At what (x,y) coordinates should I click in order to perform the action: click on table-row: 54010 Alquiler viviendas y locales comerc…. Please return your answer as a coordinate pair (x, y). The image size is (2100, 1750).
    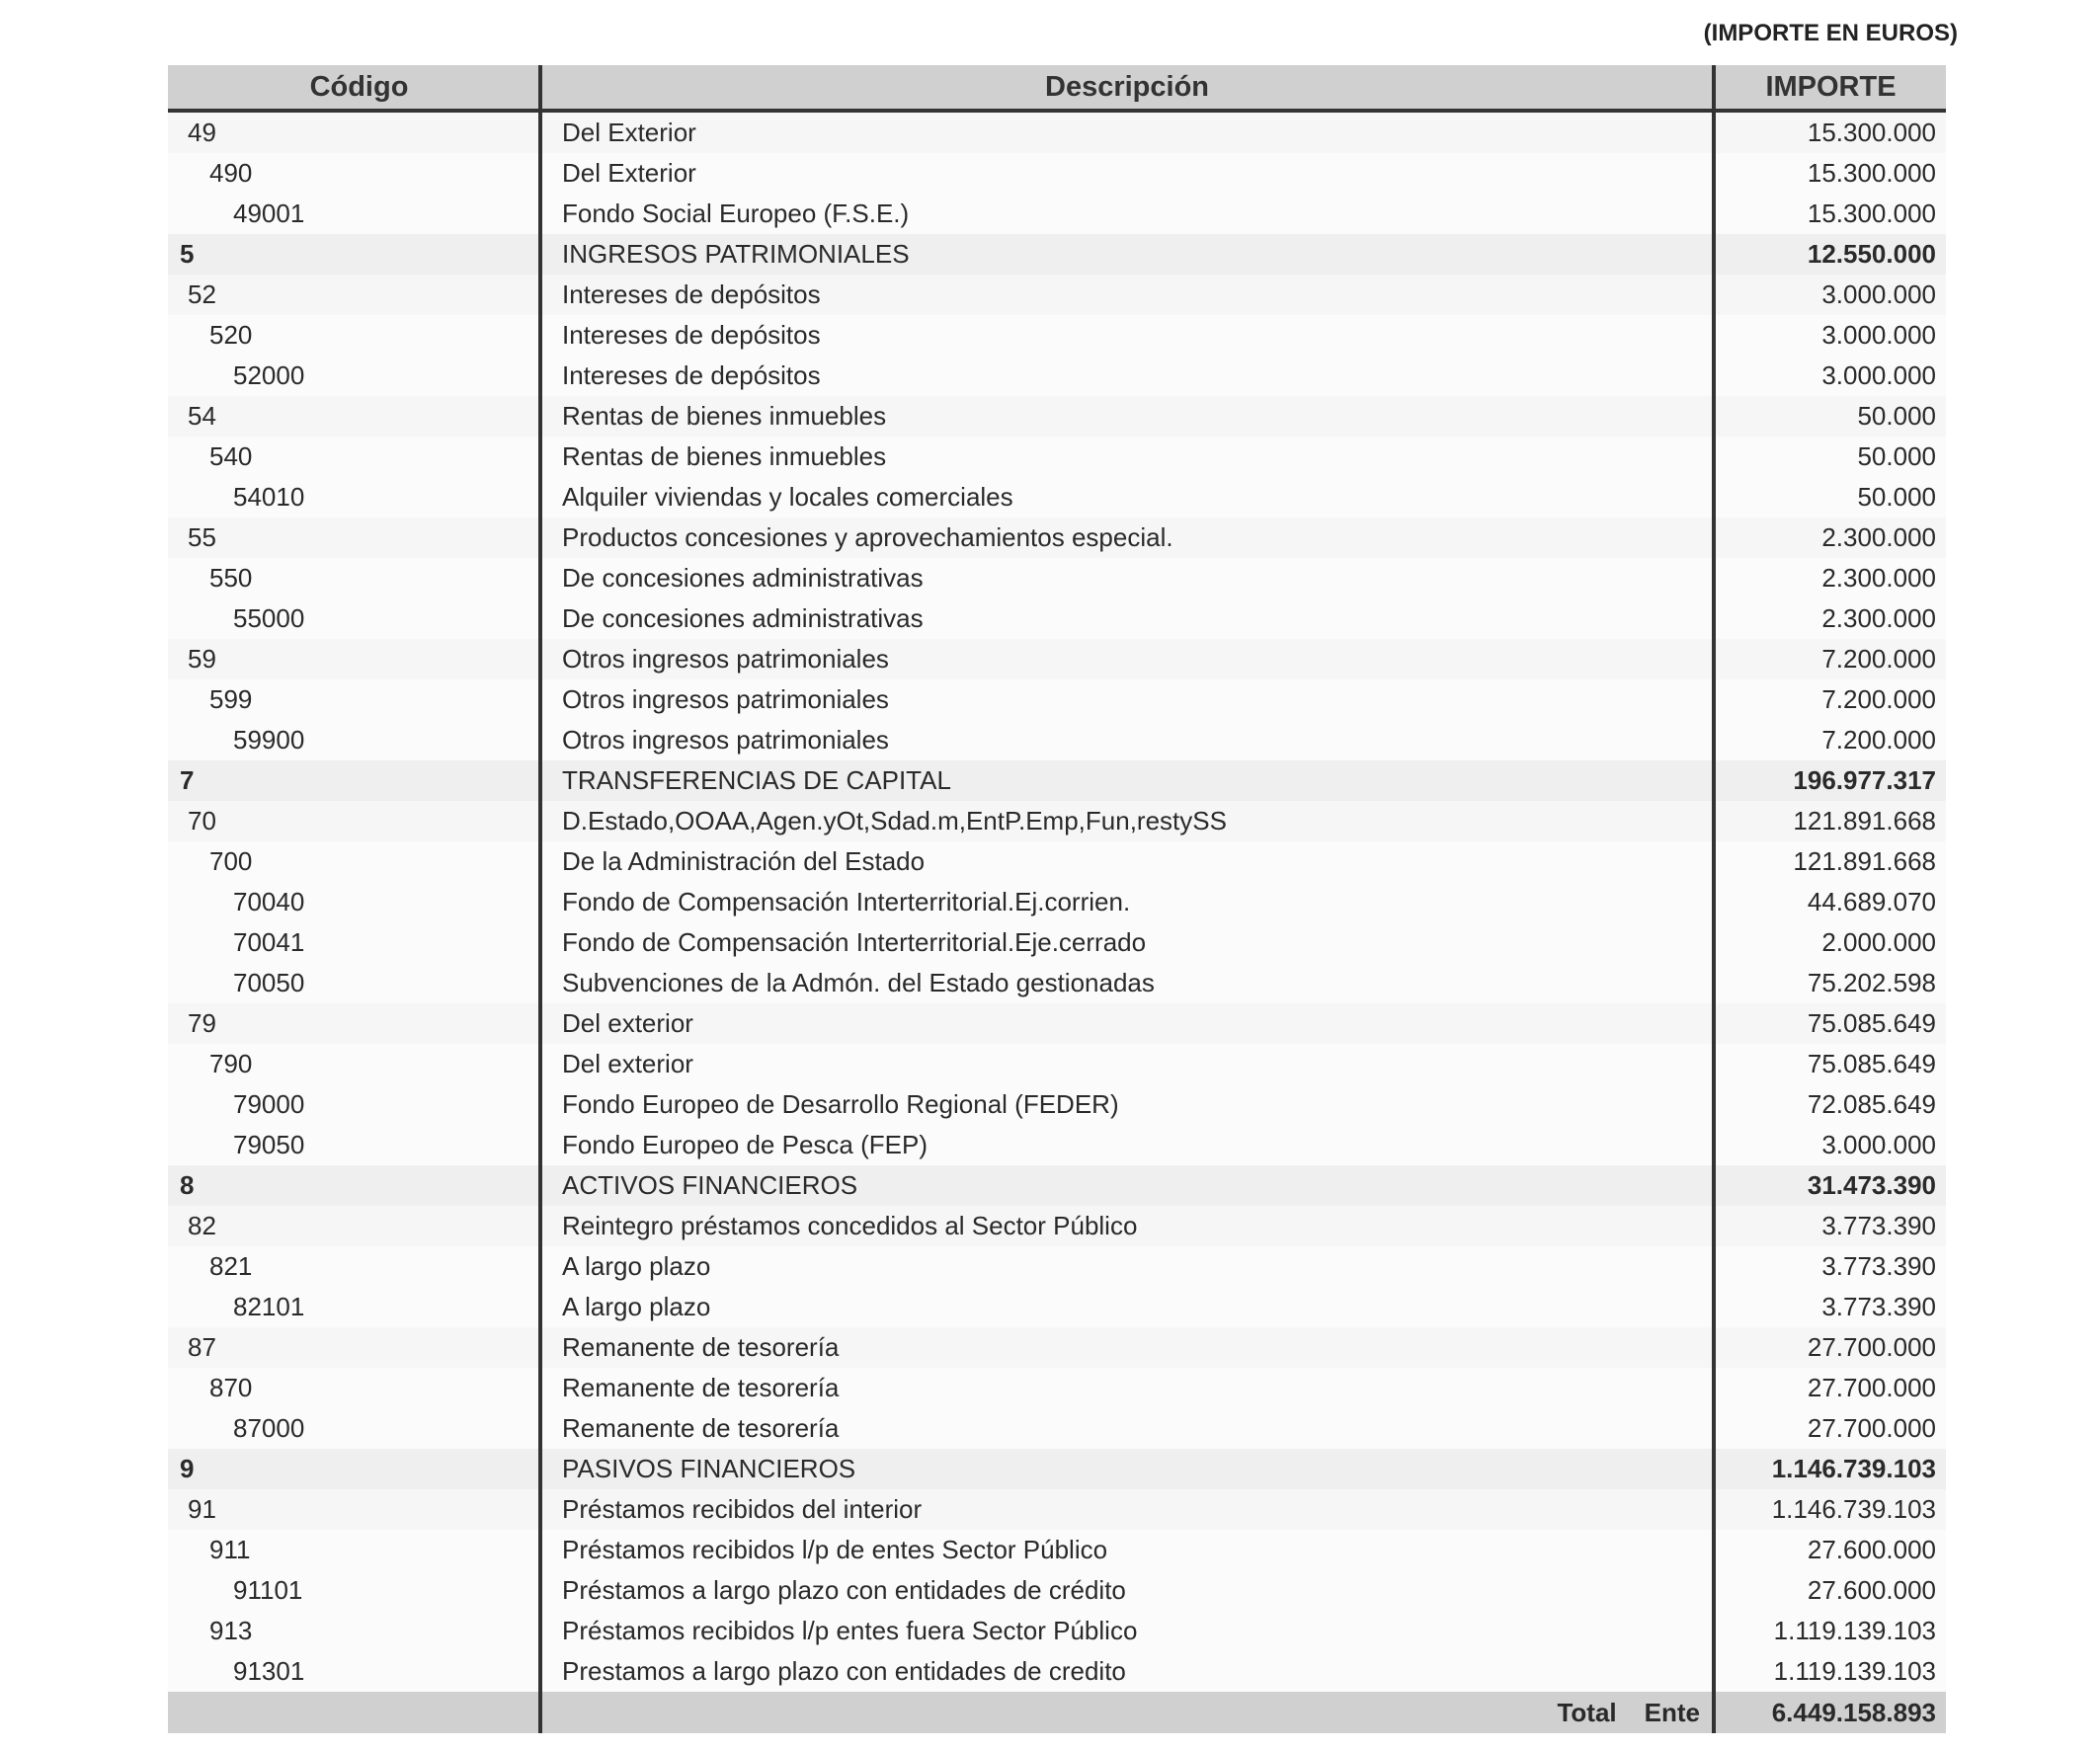
    Looking at the image, I should click on (1057, 497).